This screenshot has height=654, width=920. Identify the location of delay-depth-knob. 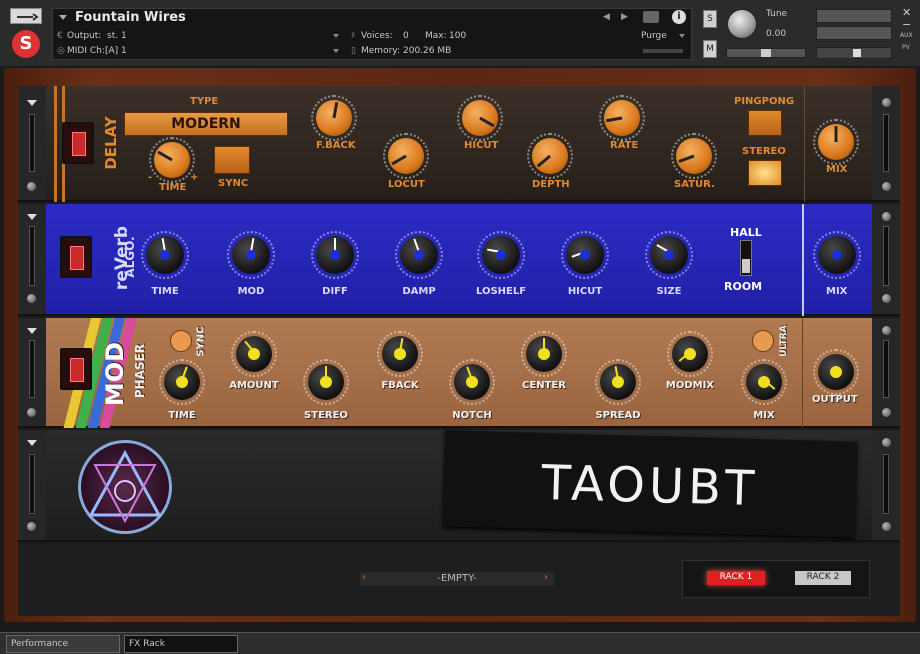
(550, 156).